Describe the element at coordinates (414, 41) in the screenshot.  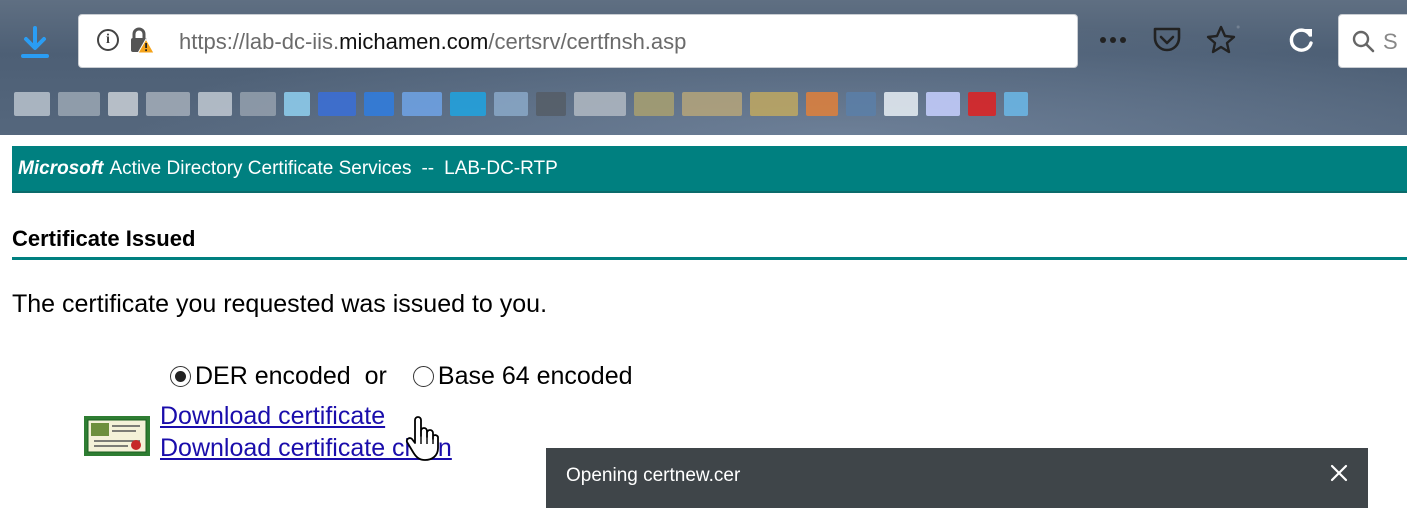
I see `url-host: michamen.com` at that location.